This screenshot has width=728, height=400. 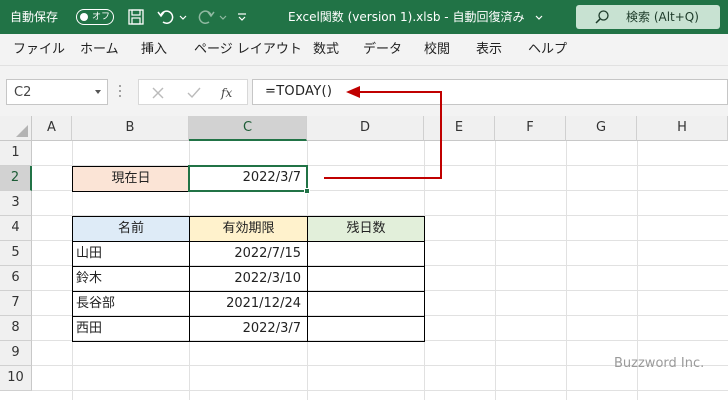 What do you see at coordinates (530, 128) in the screenshot?
I see `column-header-f: F` at bounding box center [530, 128].